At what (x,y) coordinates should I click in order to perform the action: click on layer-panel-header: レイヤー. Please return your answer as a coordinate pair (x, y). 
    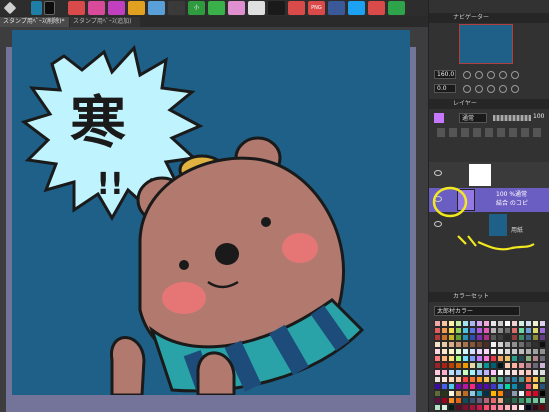
    Looking at the image, I should click on (489, 104).